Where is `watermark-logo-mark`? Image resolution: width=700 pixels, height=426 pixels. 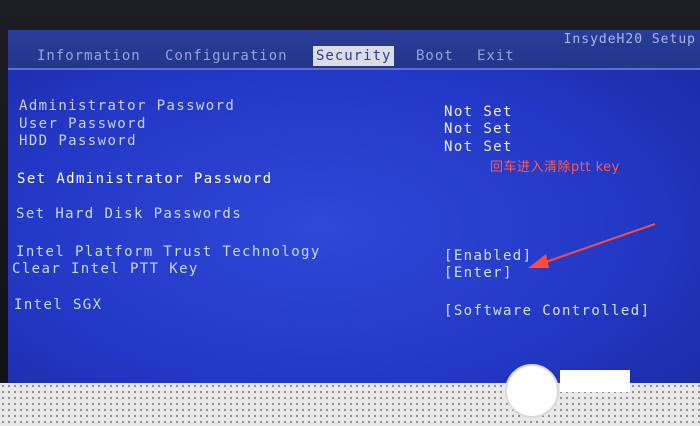 watermark-logo-mark is located at coordinates (595, 381).